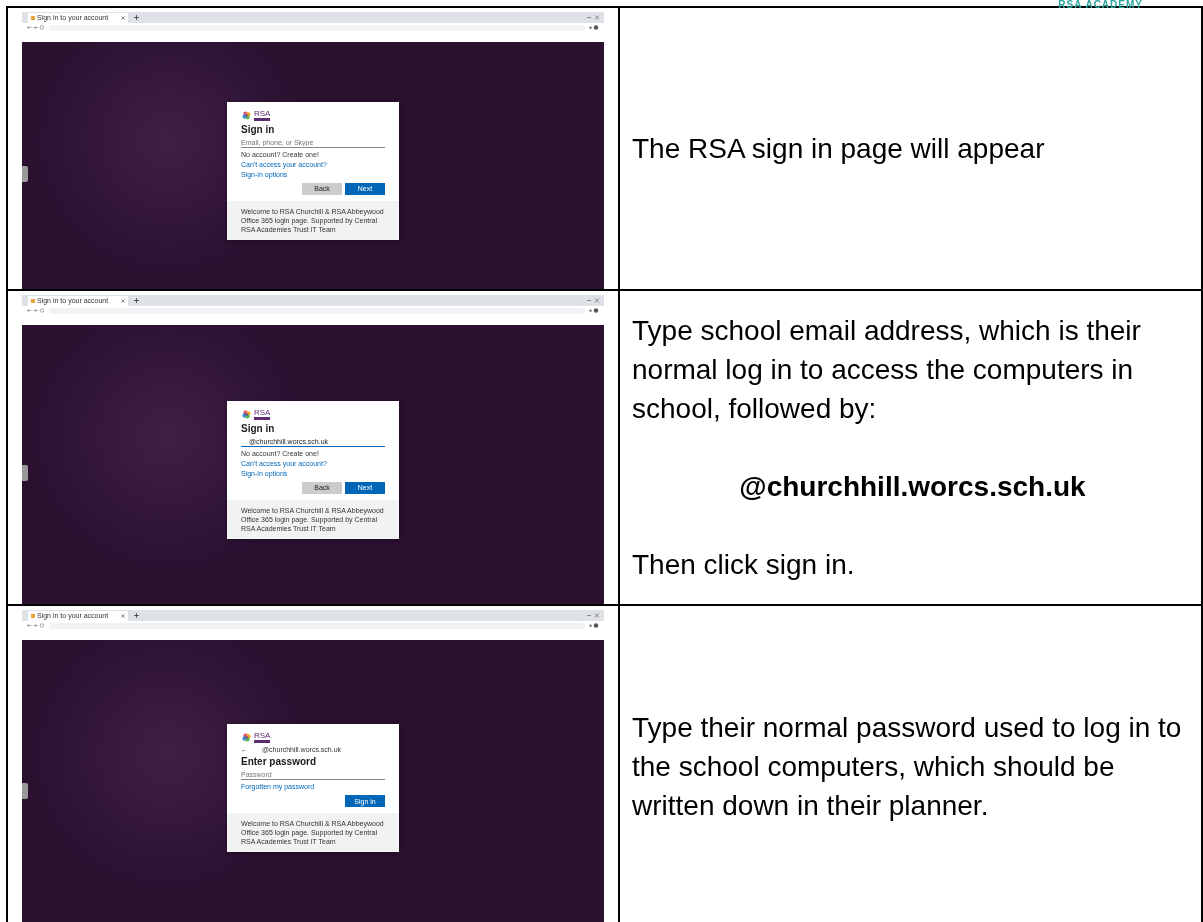 Image resolution: width=1203 pixels, height=922 pixels. Describe the element at coordinates (887, 370) in the screenshot. I see `instruction-text: Type school email address, which is their normal log in to access the computers in school, followed by:` at that location.